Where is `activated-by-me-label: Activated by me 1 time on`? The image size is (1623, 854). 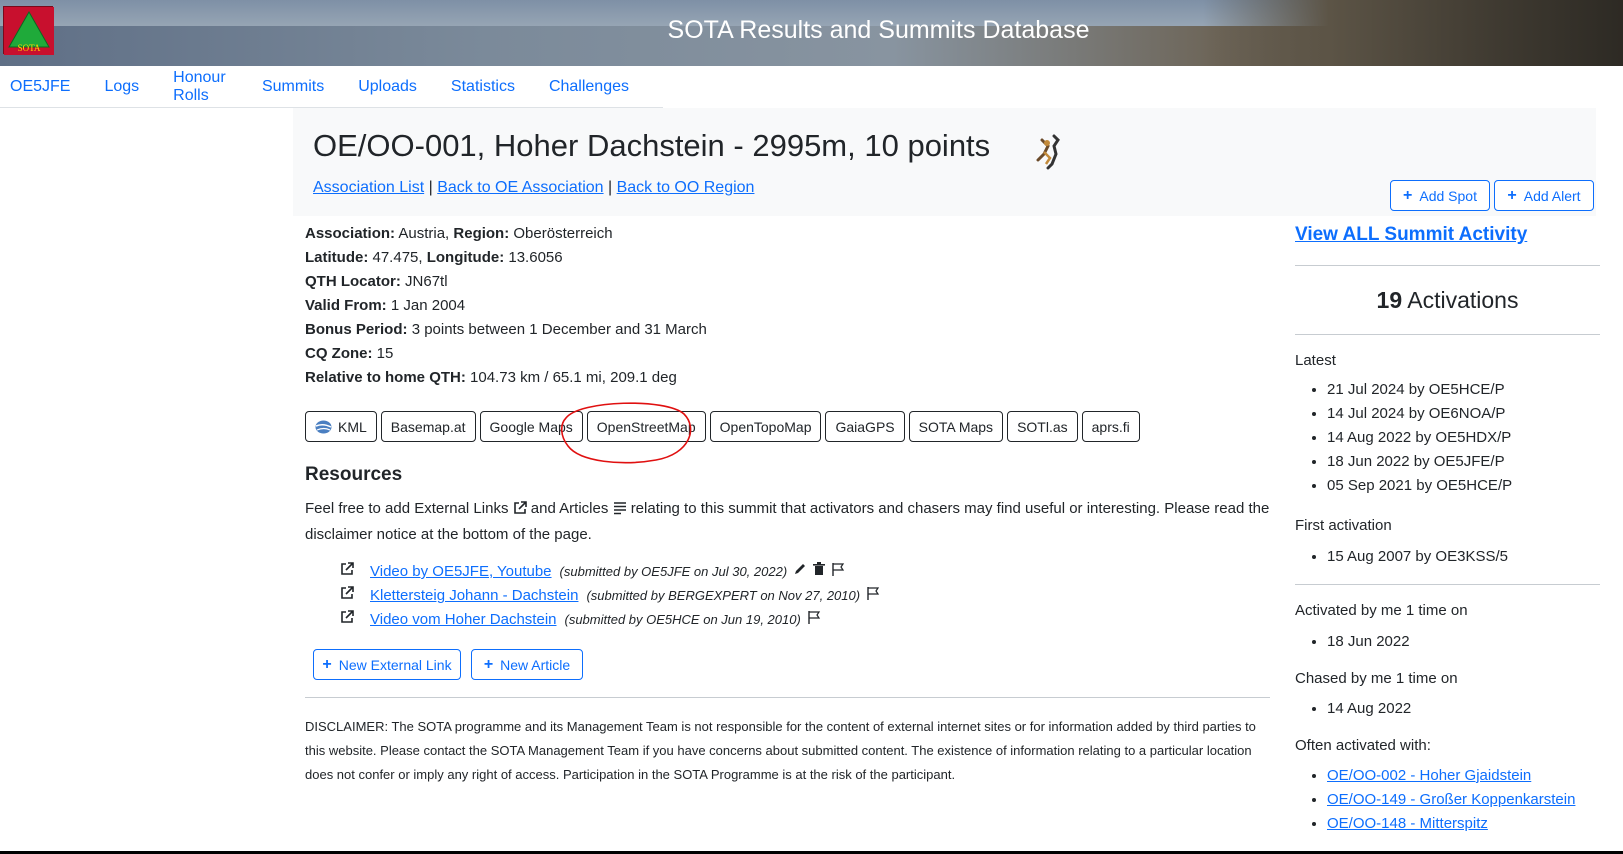 activated-by-me-label: Activated by me 1 time on is located at coordinates (1381, 610).